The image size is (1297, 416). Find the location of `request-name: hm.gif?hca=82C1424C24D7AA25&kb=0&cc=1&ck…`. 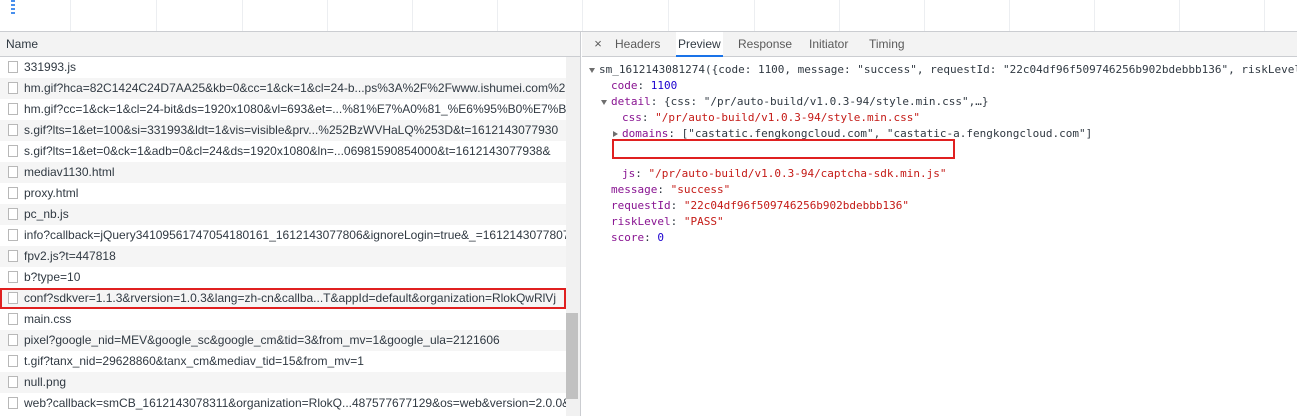

request-name: hm.gif?hca=82C1424C24D7AA25&kb=0&cc=1&ck… is located at coordinates (295, 88).